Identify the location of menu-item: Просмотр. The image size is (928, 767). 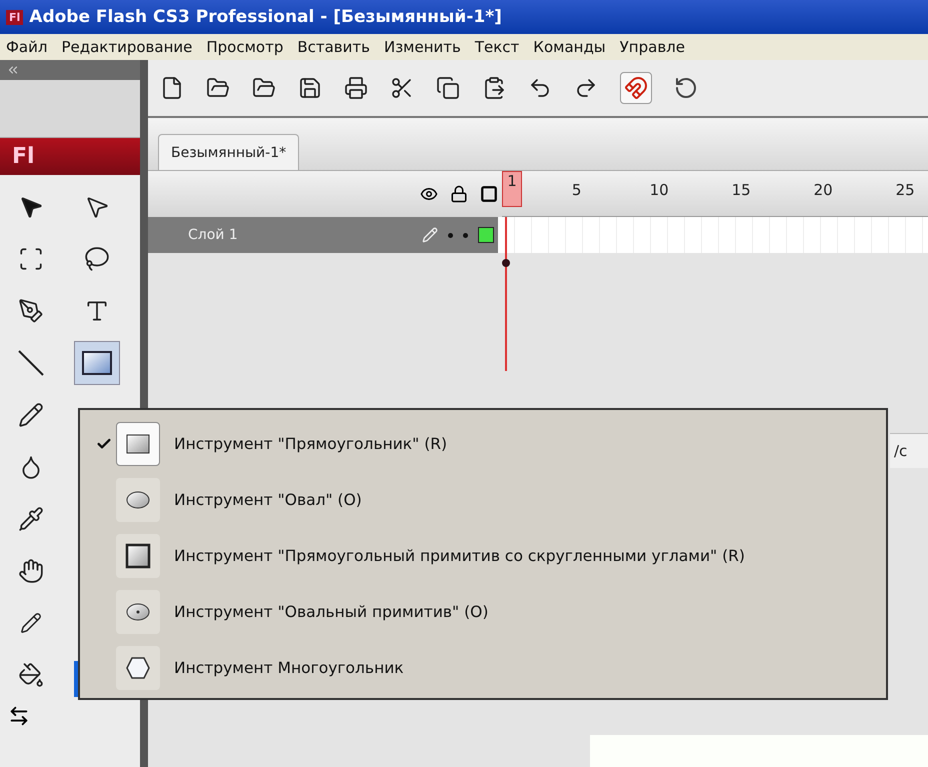
(245, 47).